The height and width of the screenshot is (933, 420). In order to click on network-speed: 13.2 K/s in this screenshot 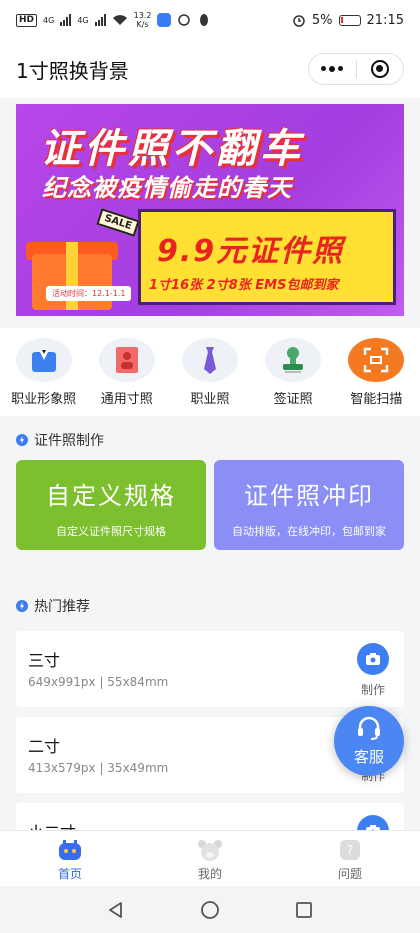, I will do `click(143, 20)`.